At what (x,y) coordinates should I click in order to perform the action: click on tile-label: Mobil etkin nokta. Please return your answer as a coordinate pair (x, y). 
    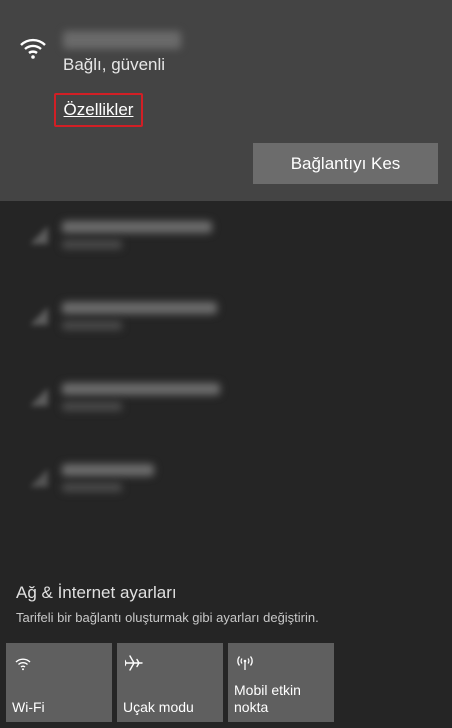
    Looking at the image, I should click on (267, 698).